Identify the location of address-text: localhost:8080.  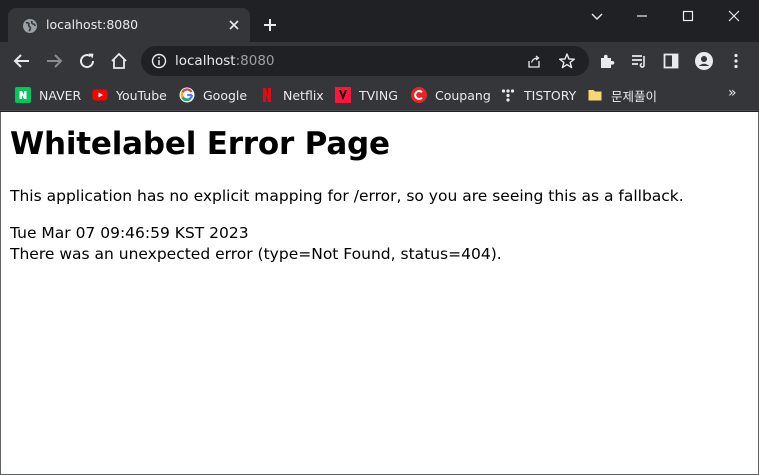
(225, 61).